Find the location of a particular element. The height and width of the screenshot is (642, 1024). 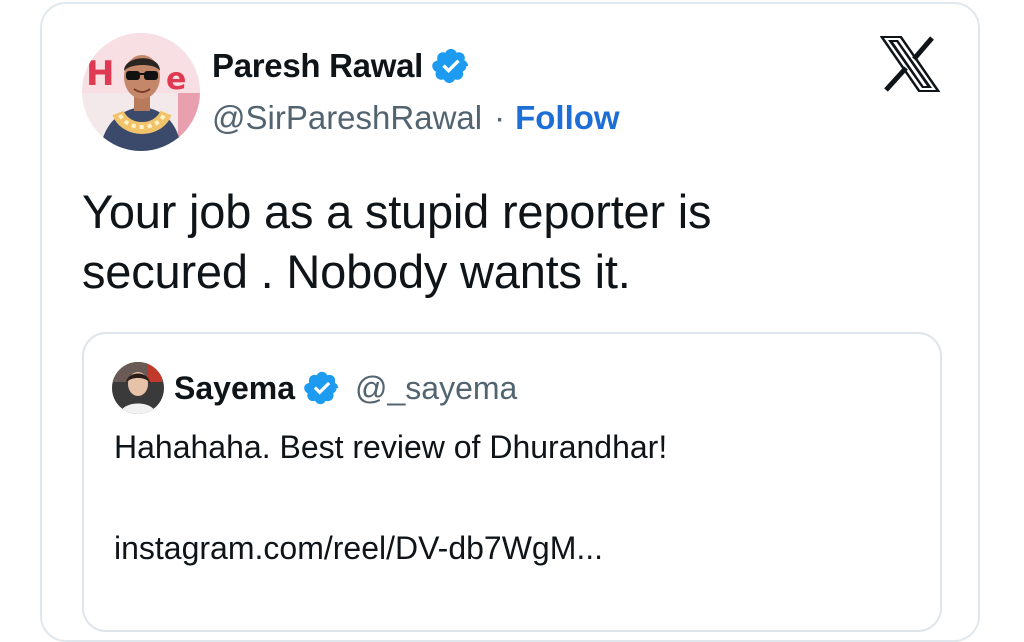

author-name-row: Paresh Rawal is located at coordinates (341, 66).